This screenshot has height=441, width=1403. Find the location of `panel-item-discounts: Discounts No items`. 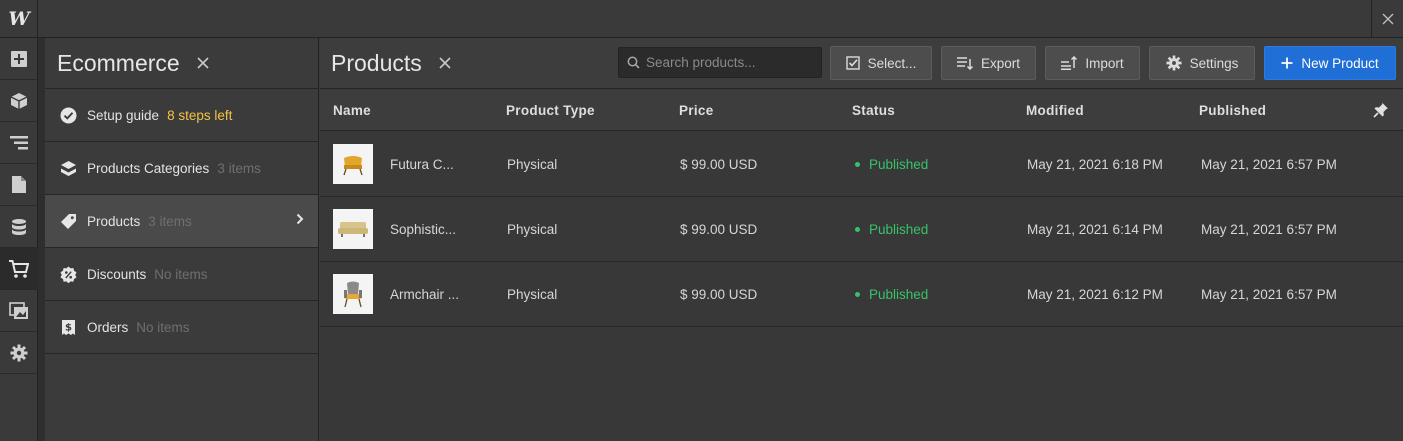

panel-item-discounts: Discounts No items is located at coordinates (181, 274).